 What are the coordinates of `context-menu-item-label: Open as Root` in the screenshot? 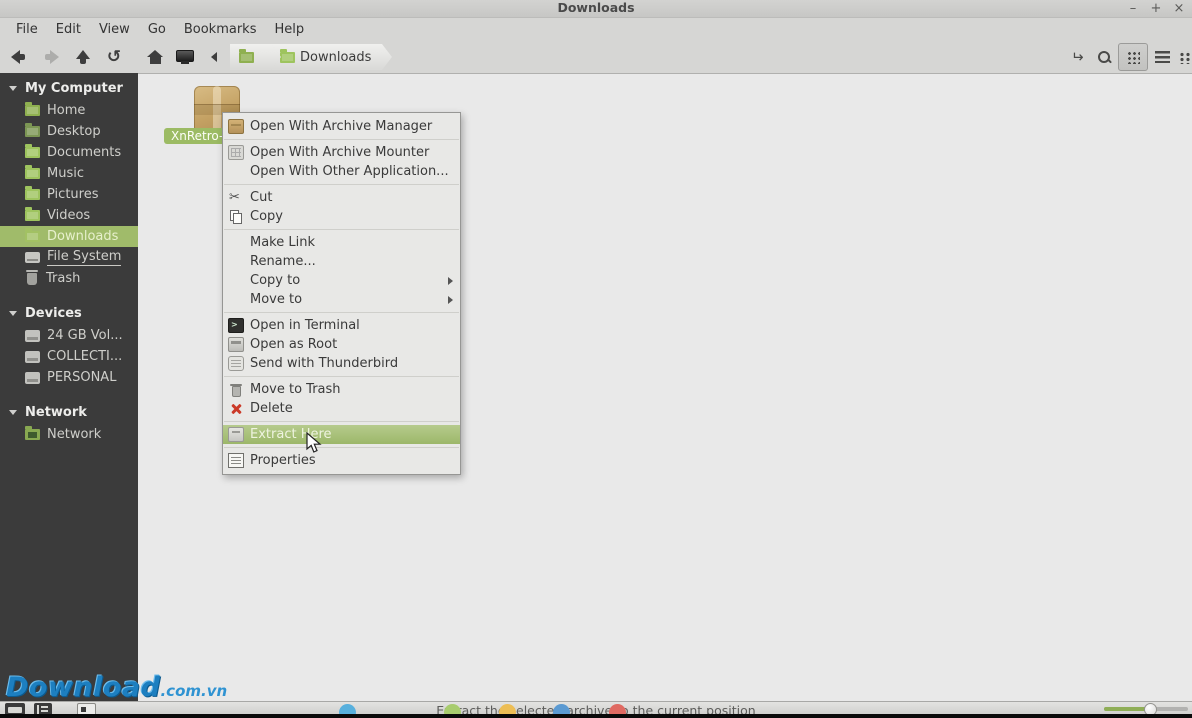 It's located at (294, 344).